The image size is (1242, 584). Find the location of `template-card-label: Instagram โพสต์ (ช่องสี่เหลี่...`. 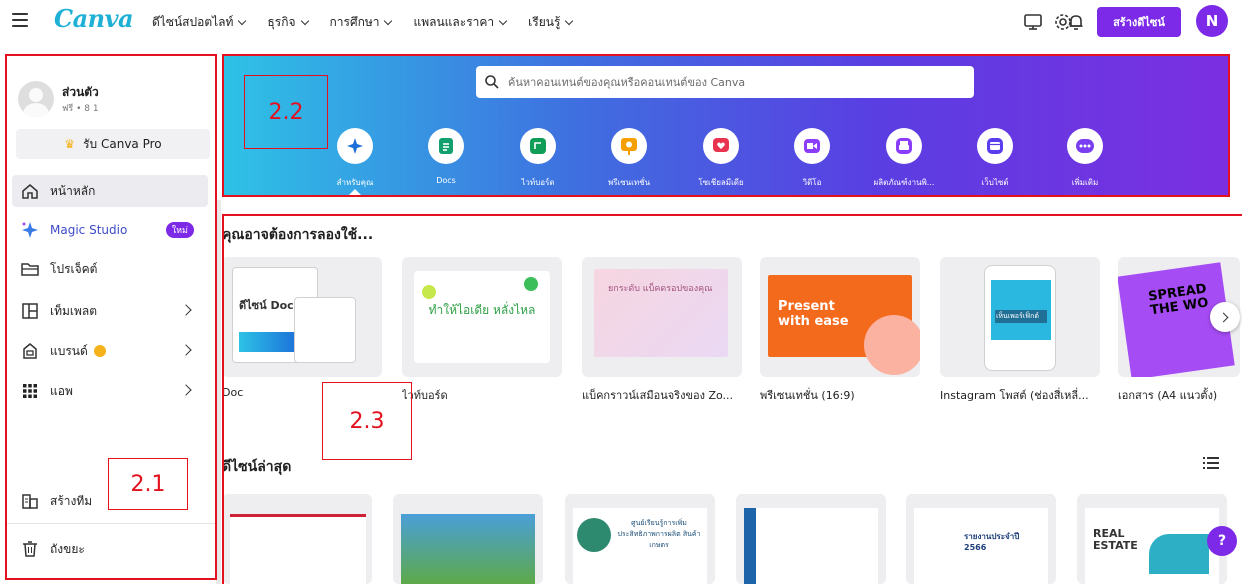

template-card-label: Instagram โพสต์ (ช่องสี่เหลี่... is located at coordinates (1014, 395).